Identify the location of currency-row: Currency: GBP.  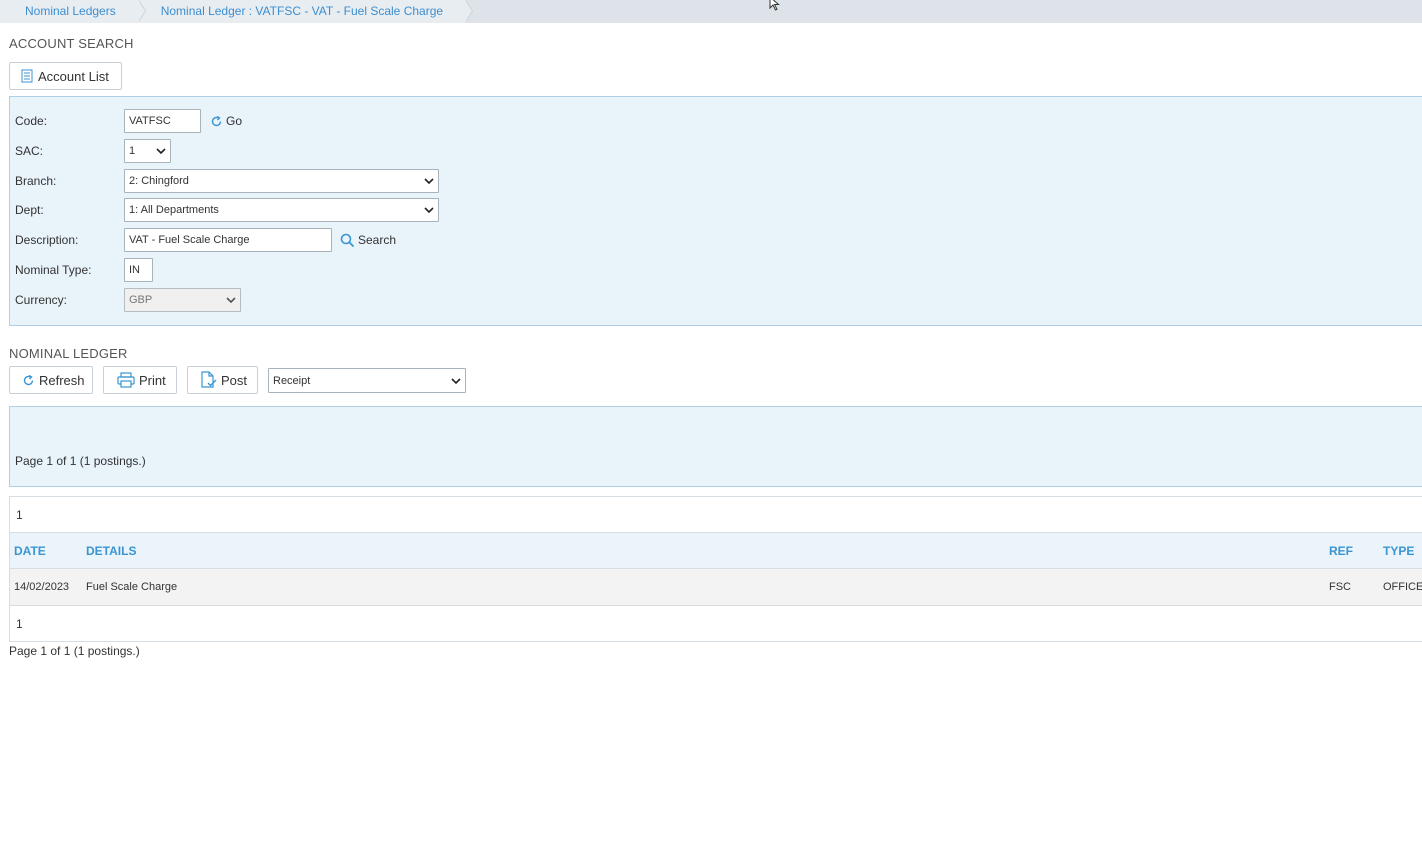
(315, 300).